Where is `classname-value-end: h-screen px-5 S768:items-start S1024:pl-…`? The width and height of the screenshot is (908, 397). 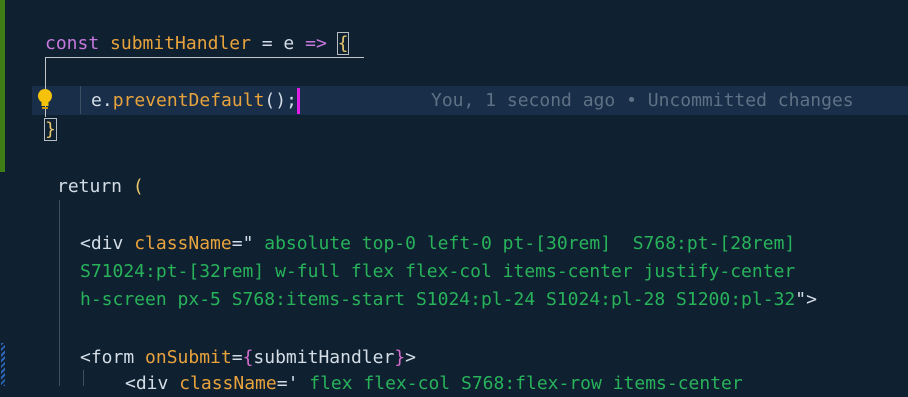
classname-value-end: h-screen px-5 S768:items-start S1024:pl-… is located at coordinates (438, 299).